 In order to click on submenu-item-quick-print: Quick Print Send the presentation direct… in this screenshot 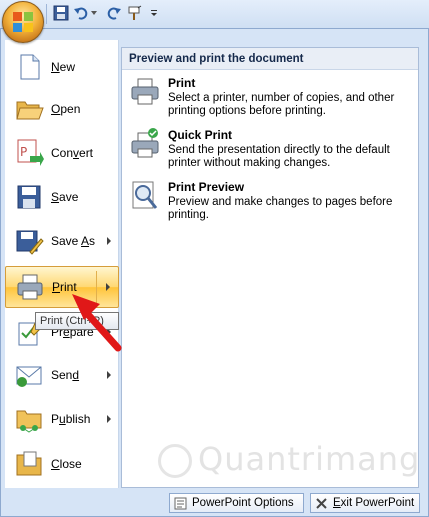, I will do `click(271, 152)`.